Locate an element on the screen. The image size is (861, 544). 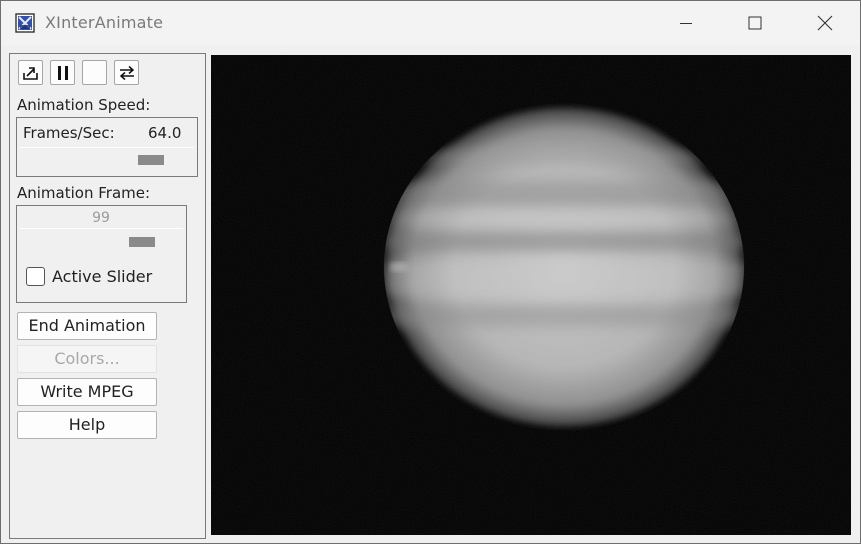
reverse-play-button is located at coordinates (30, 72).